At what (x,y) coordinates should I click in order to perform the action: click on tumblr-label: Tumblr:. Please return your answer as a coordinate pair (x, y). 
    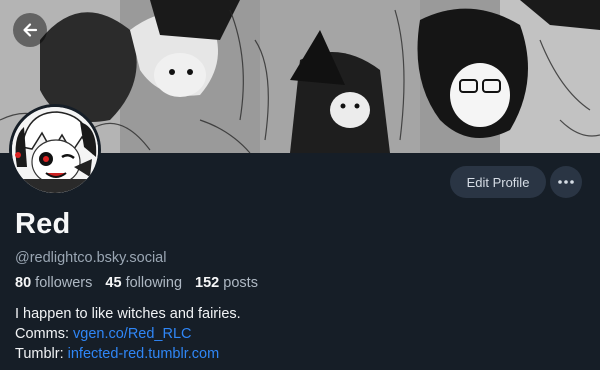
    Looking at the image, I should click on (39, 354).